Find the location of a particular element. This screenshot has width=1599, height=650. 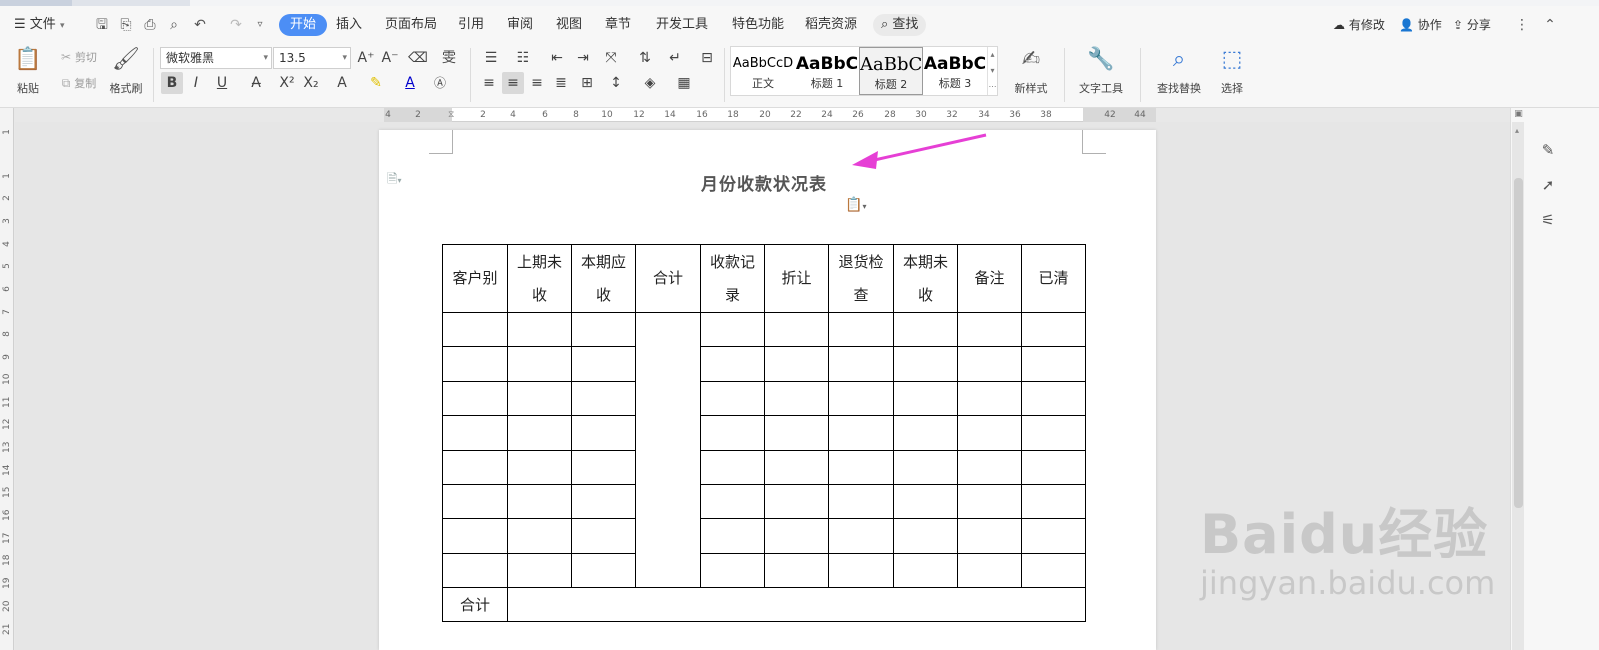

char-border-icon: Ⓐ is located at coordinates (440, 83).